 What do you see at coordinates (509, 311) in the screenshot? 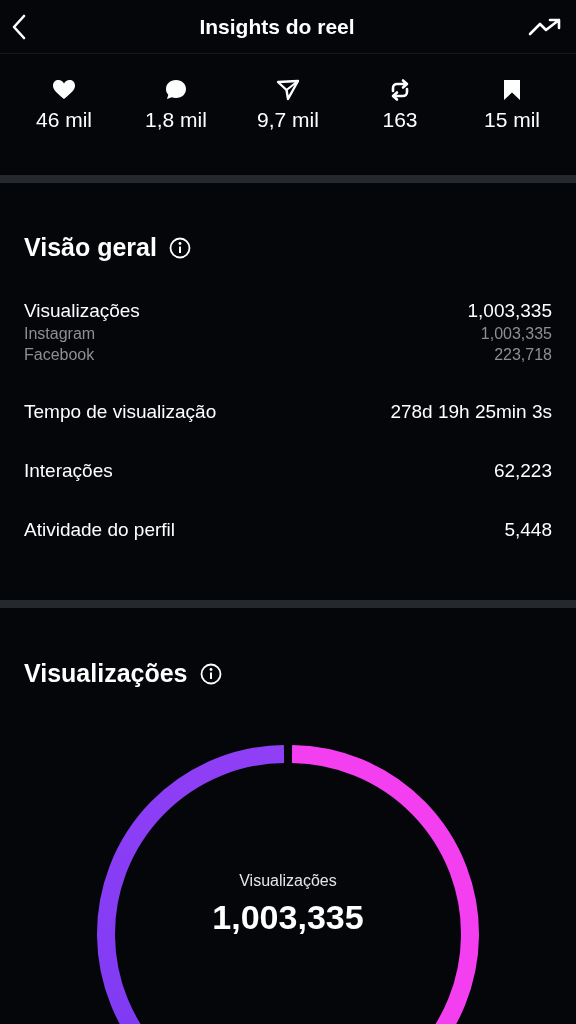
I see `metric-value: 1,003,335` at bounding box center [509, 311].